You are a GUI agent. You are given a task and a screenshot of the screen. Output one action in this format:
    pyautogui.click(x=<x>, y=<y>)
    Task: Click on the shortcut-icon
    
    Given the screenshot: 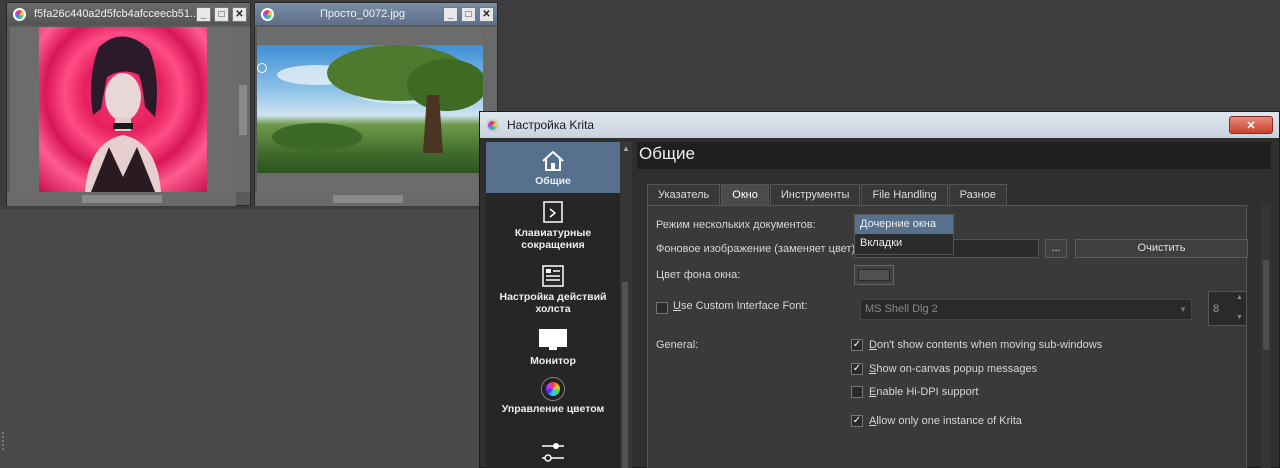 What is the action you would take?
    pyautogui.click(x=553, y=212)
    